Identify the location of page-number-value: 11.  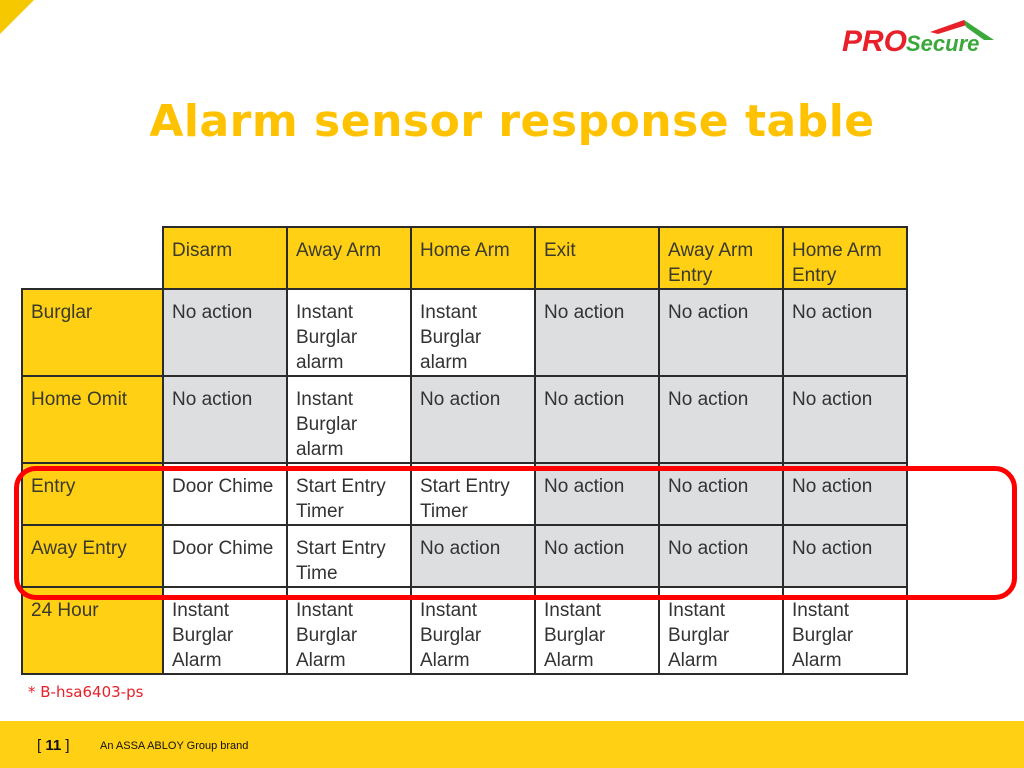
(53, 745).